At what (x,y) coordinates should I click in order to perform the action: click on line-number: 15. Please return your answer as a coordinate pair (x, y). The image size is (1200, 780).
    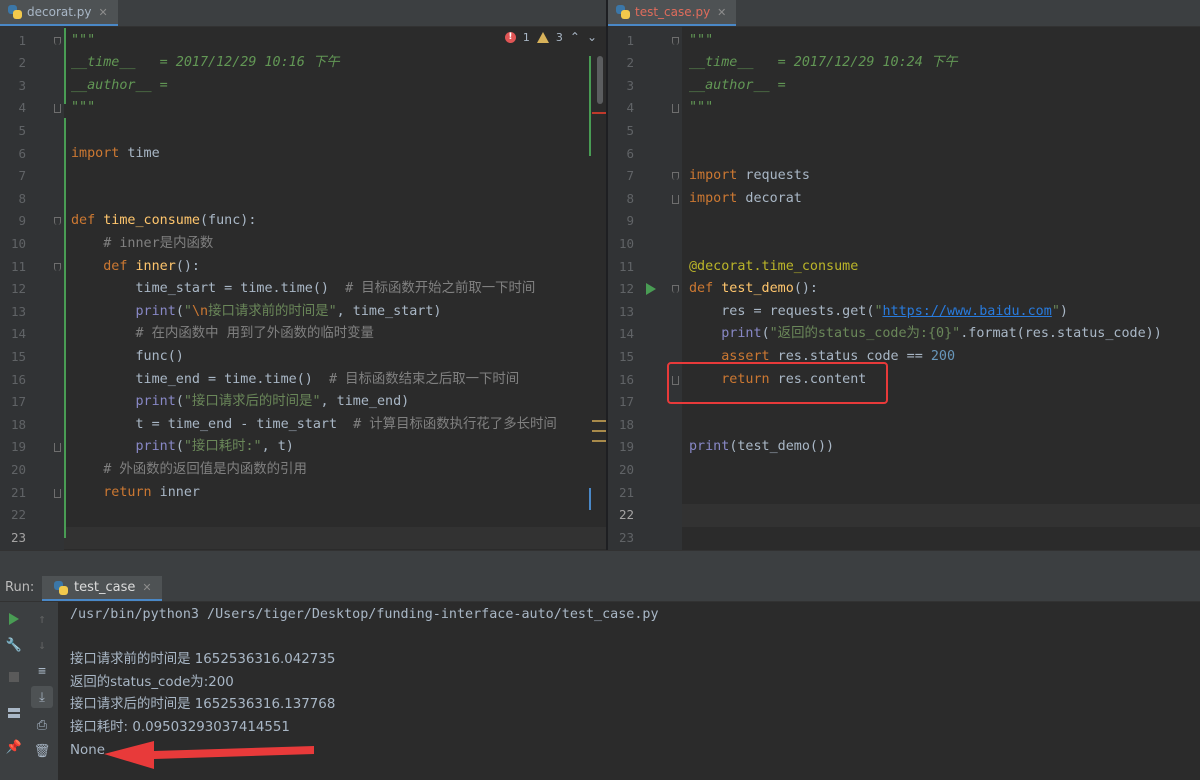
    Looking at the image, I should click on (13, 357).